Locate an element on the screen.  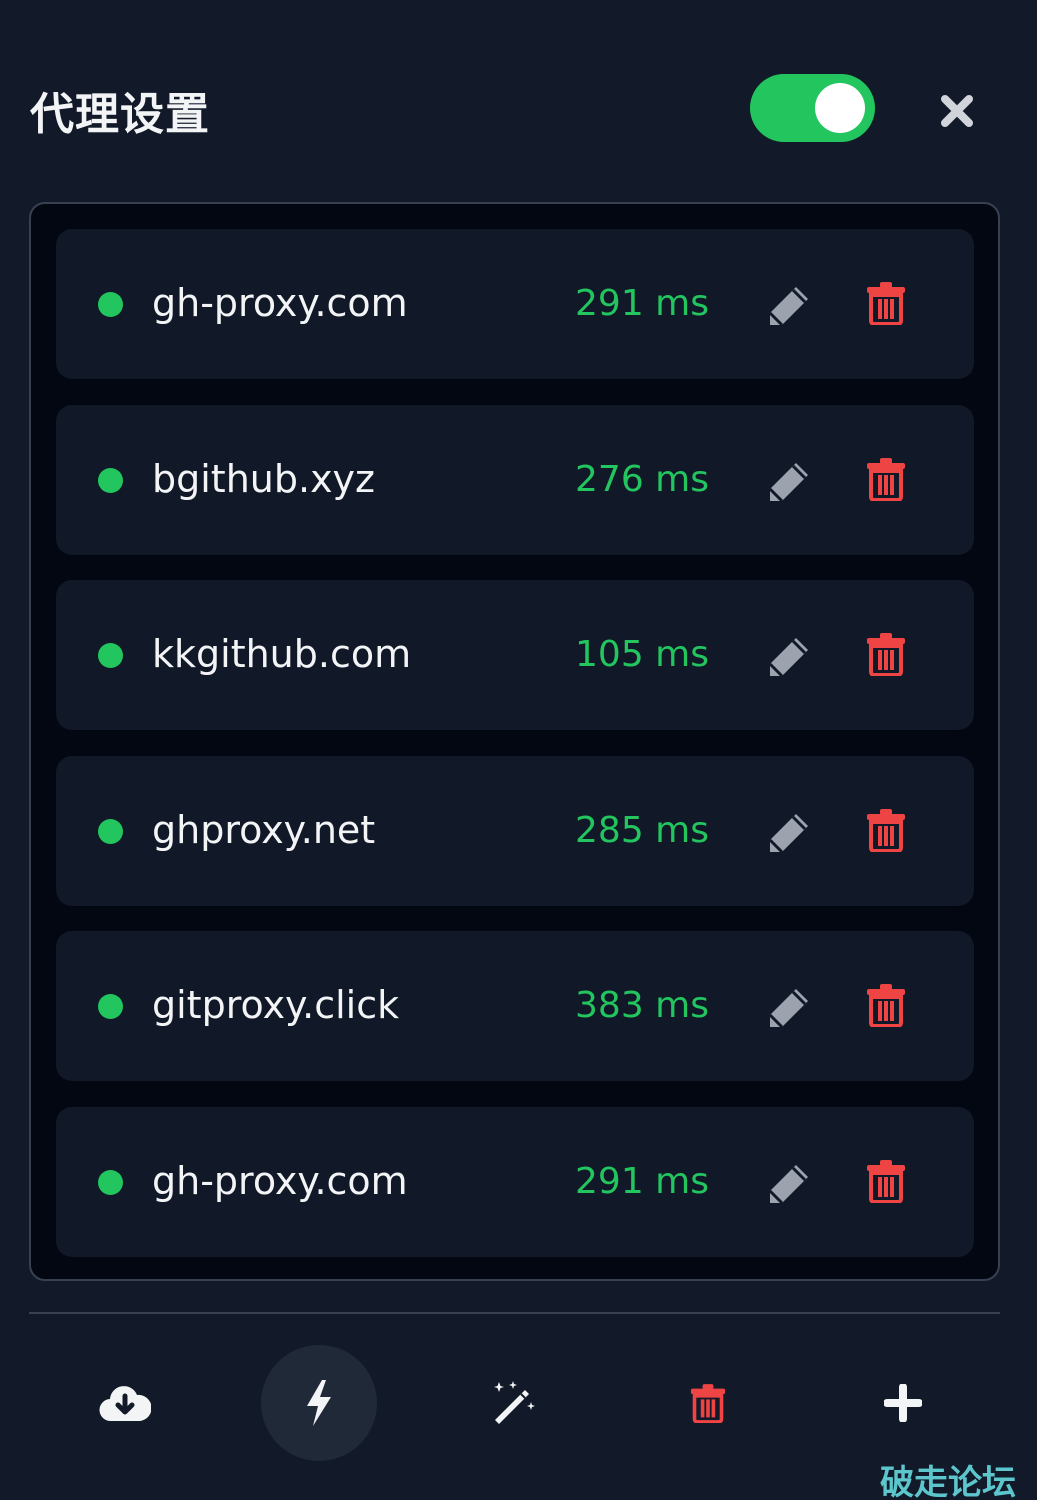
proxy-latency: 383 ms is located at coordinates (642, 1005).